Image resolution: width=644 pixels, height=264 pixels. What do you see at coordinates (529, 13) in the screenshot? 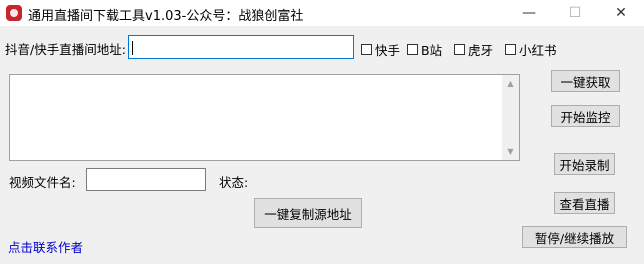
I see `minimize-button: —` at bounding box center [529, 13].